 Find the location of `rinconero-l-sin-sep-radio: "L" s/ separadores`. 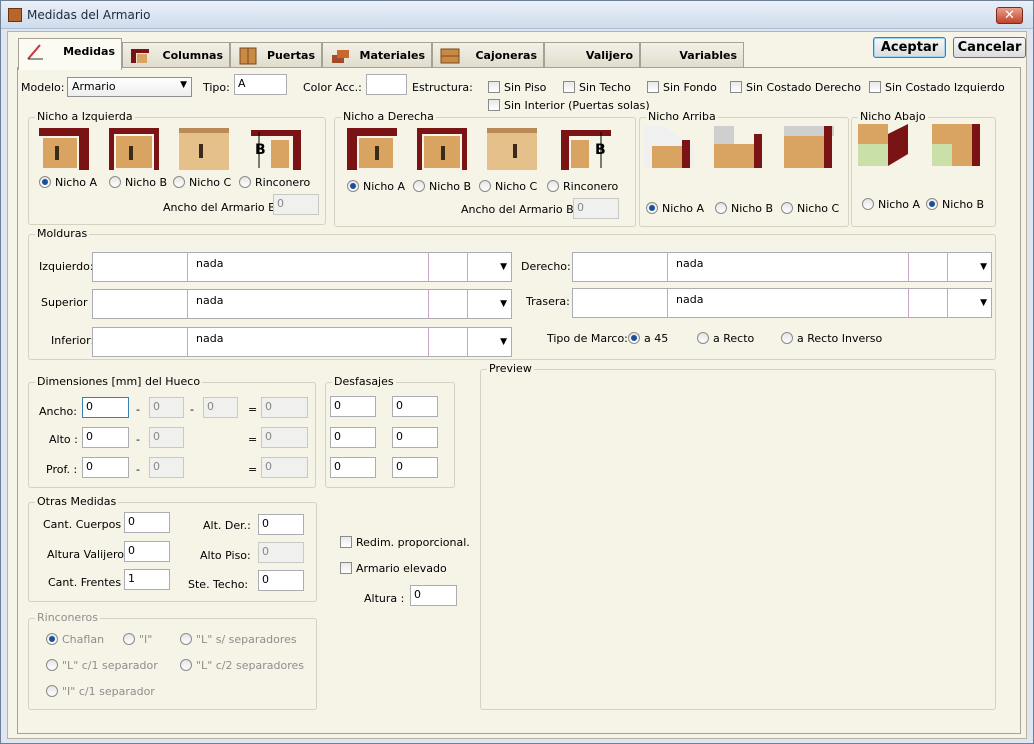

rinconero-l-sin-sep-radio: "L" s/ separadores is located at coordinates (238, 639).